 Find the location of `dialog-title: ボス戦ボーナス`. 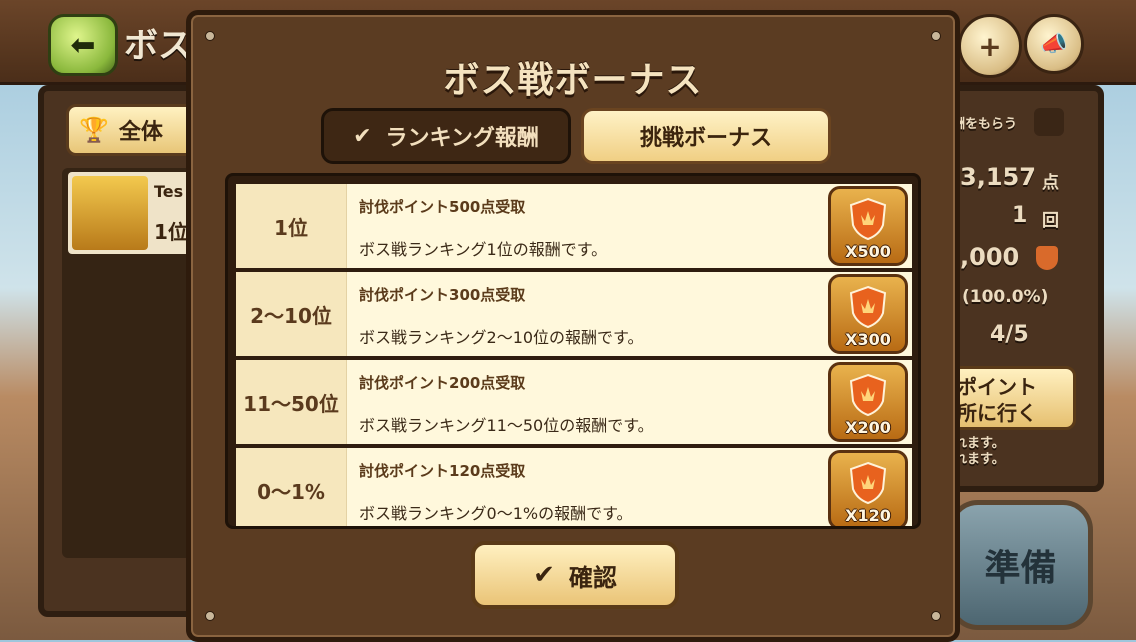

dialog-title: ボス戦ボーナス is located at coordinates (573, 80).